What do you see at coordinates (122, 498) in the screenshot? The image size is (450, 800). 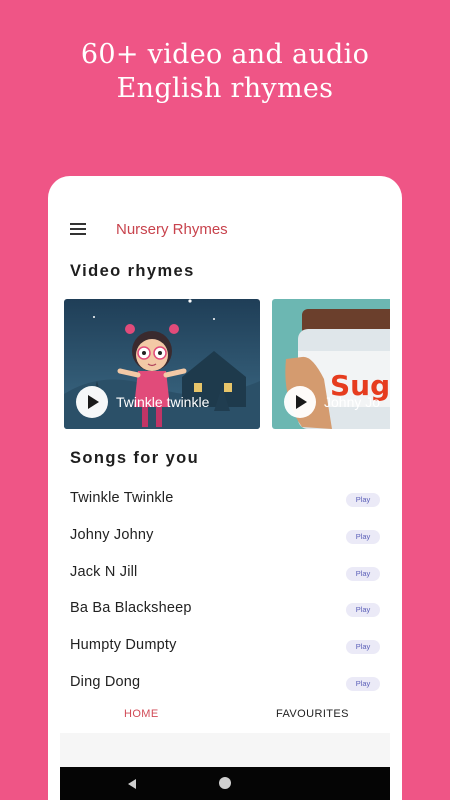 I see `song-title: Twinkle Twinkle` at bounding box center [122, 498].